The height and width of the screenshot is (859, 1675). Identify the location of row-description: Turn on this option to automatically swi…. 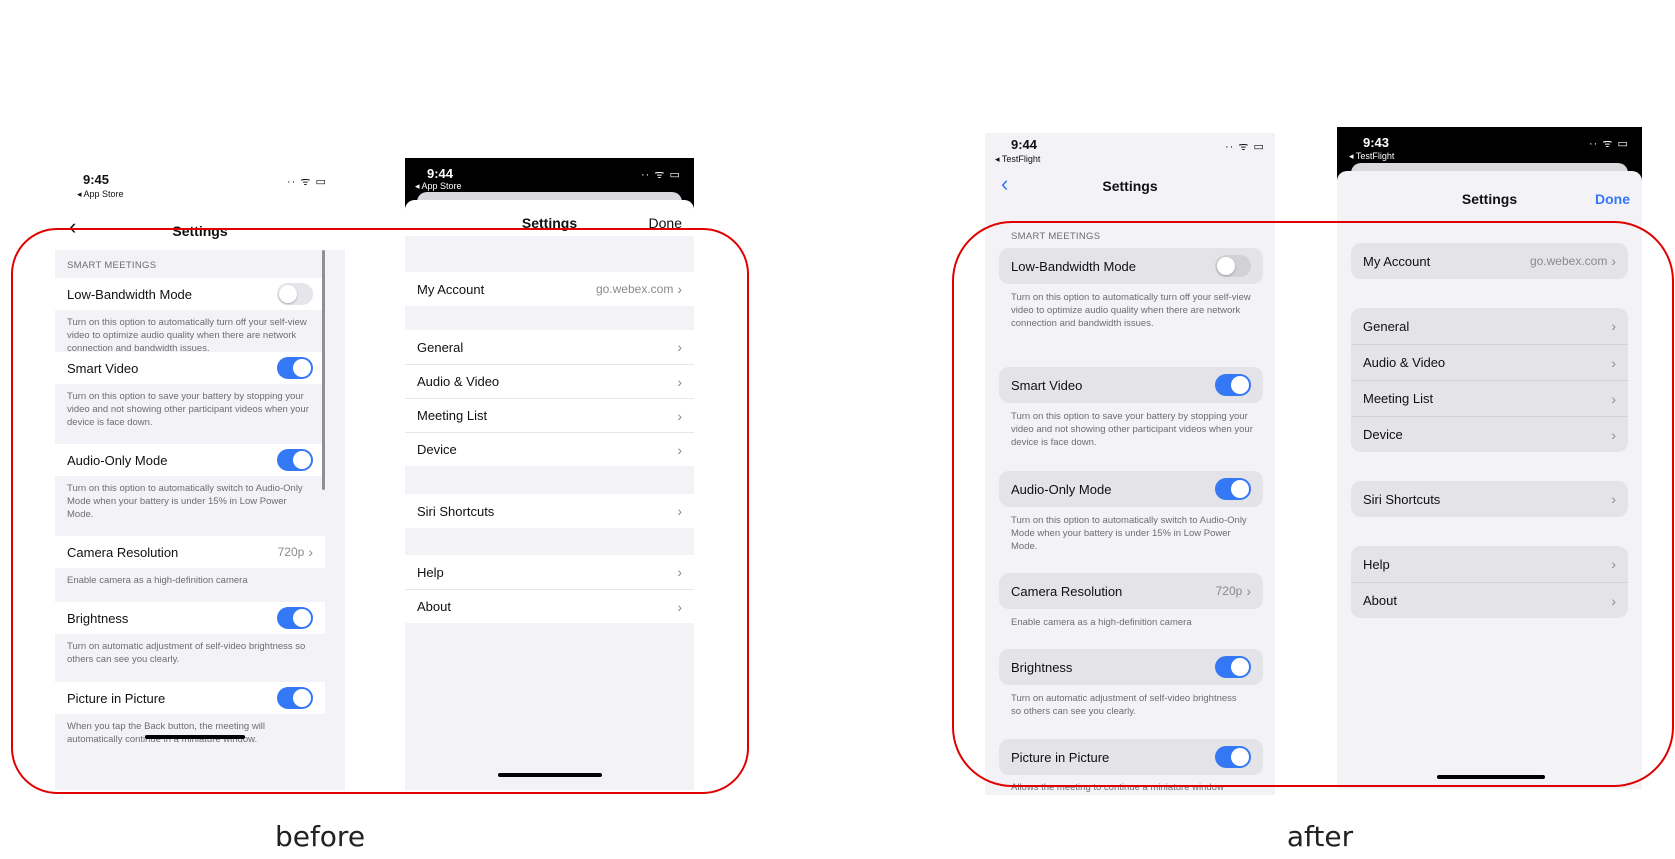
(185, 501).